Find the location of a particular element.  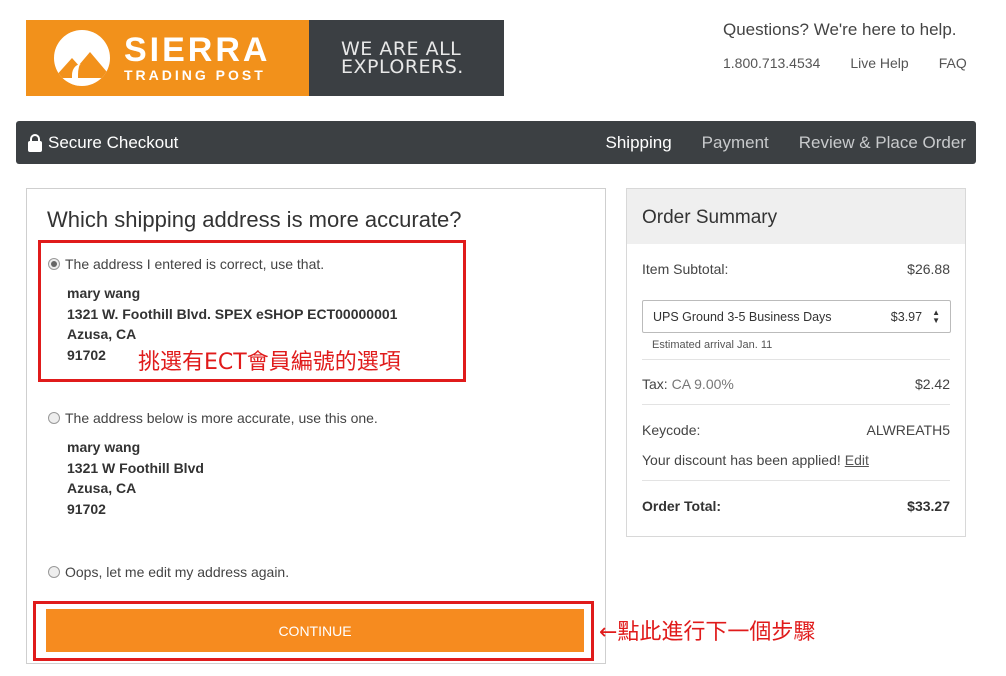

secure-checkout-label: Secure Checkout is located at coordinates (113, 142).